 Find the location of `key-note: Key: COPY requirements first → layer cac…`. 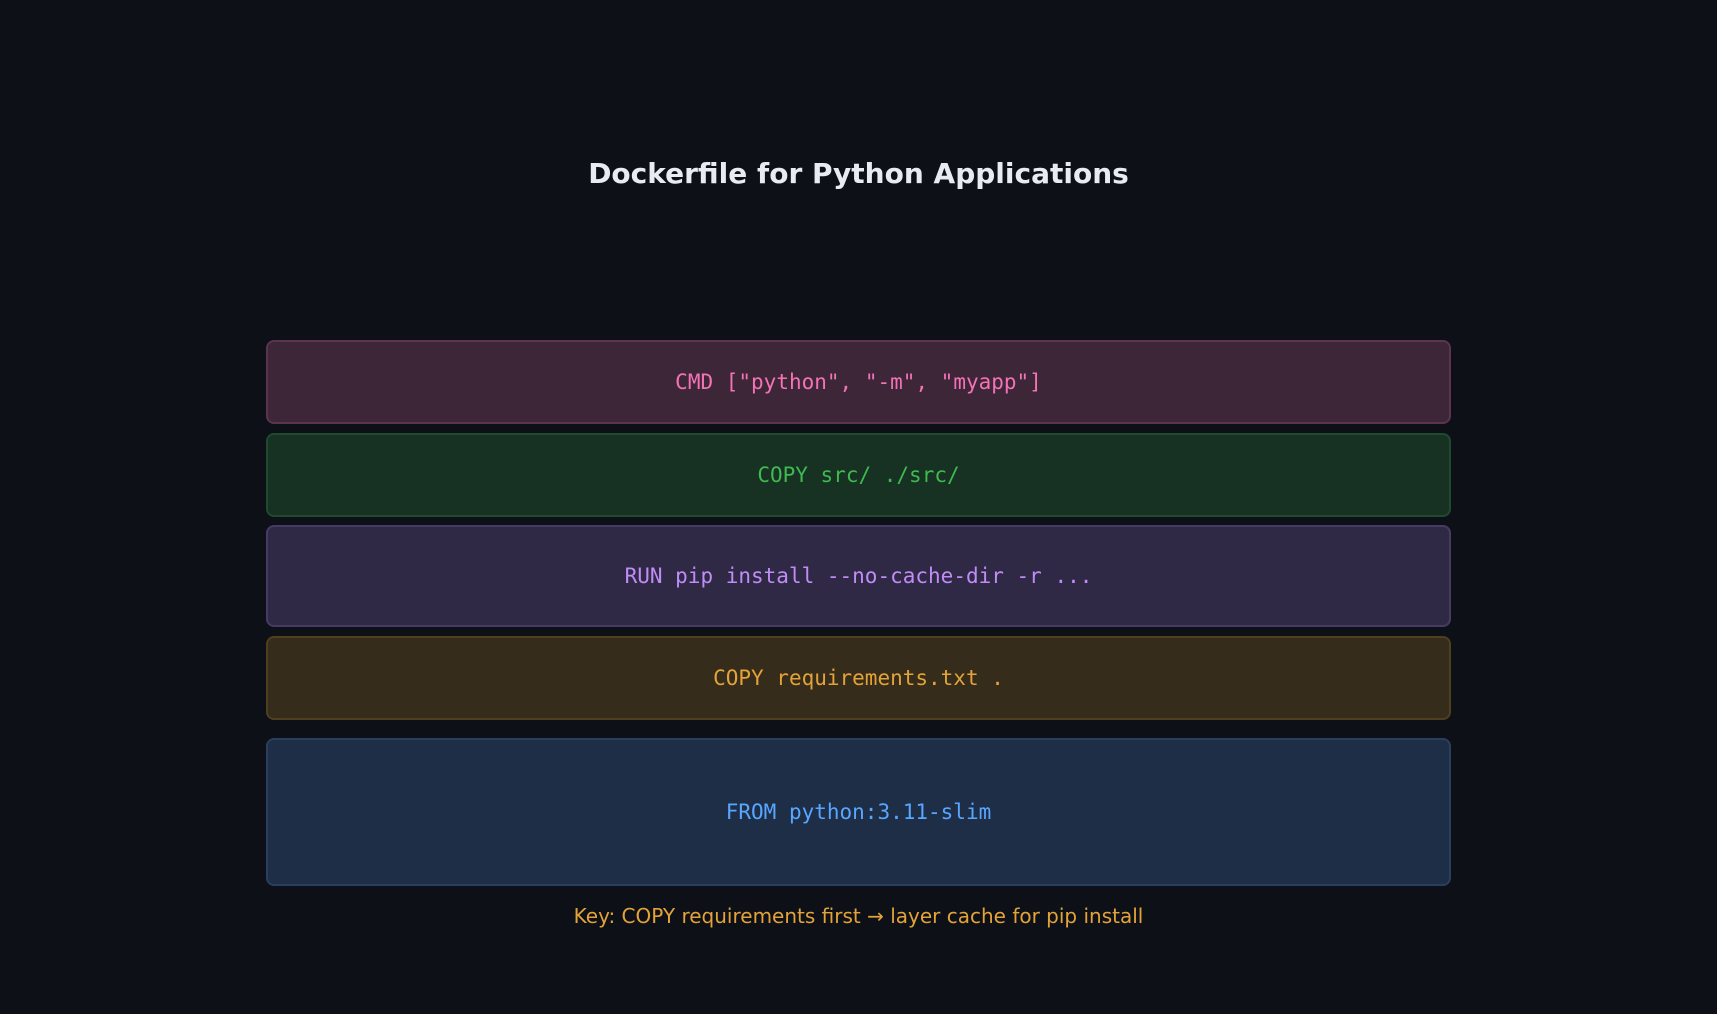

key-note: Key: COPY requirements first → layer cac… is located at coordinates (858, 916).